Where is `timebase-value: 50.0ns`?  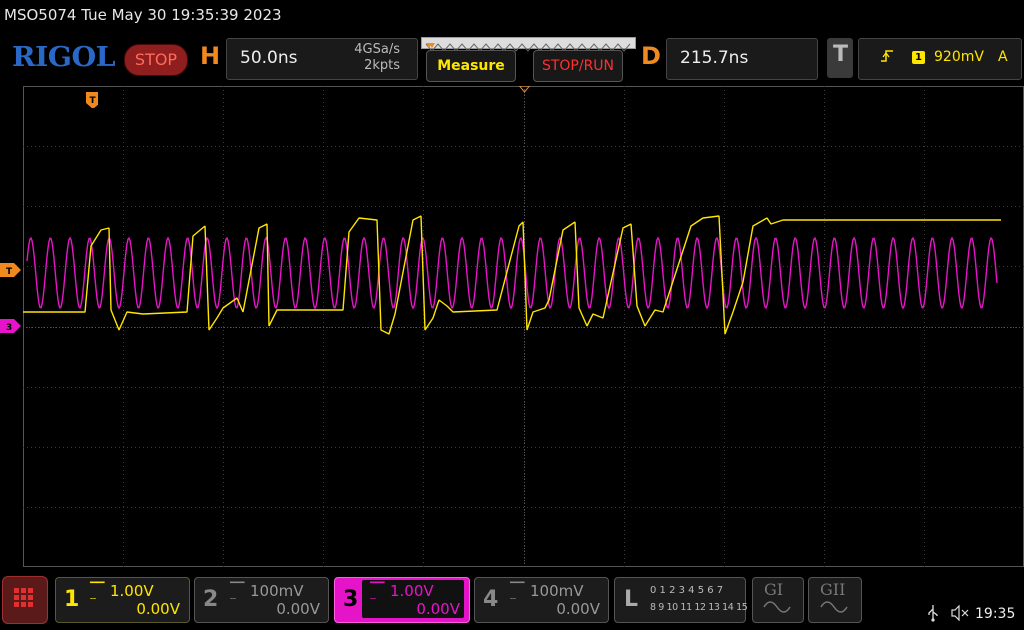
timebase-value: 50.0ns is located at coordinates (268, 58).